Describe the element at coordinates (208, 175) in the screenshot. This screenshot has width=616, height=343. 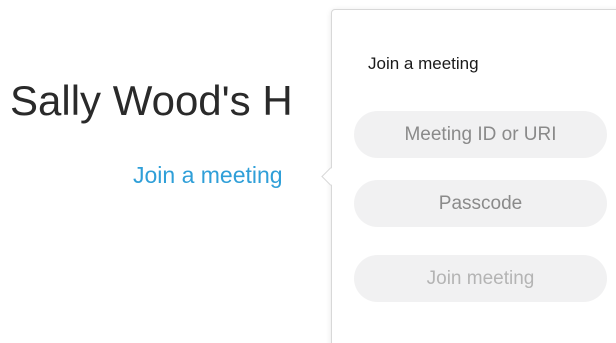
I see `join-meeting-link: Join a meeting` at that location.